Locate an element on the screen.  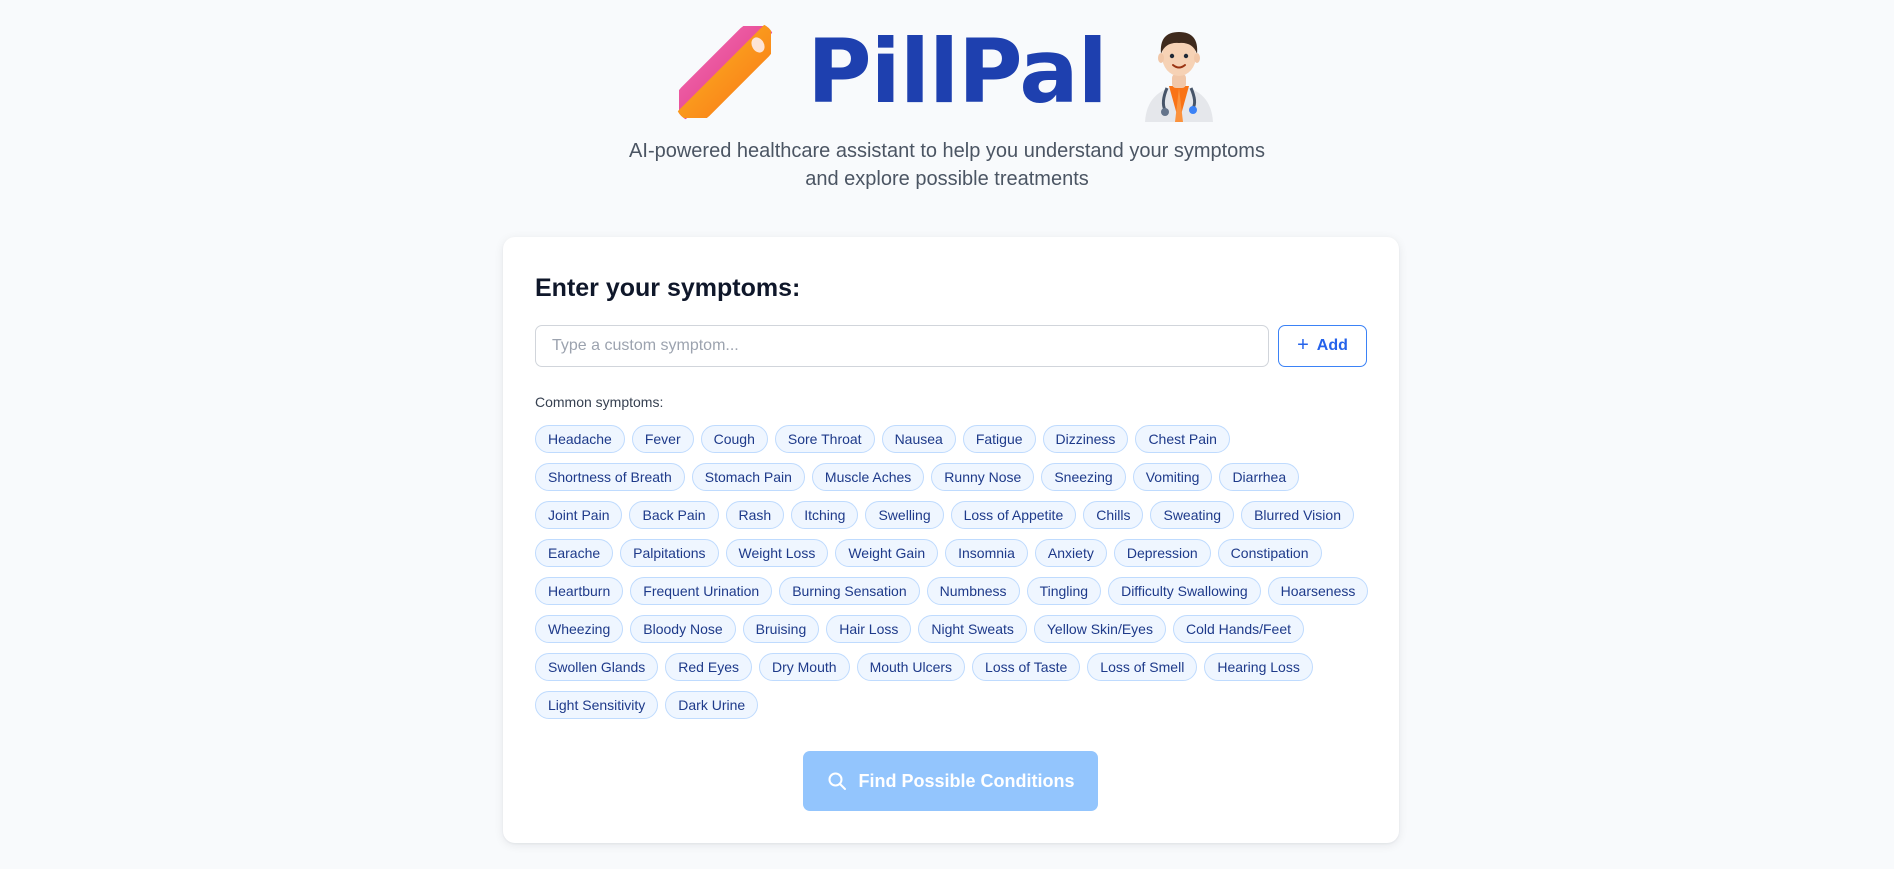
pill-icon is located at coordinates (725, 72).